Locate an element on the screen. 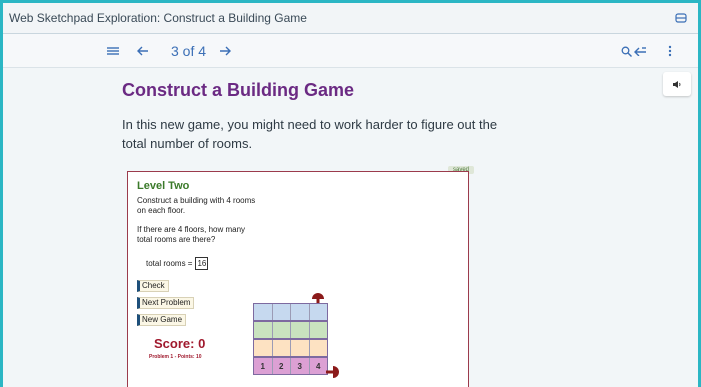 The width and height of the screenshot is (701, 387). next-problem-button: Next Problem is located at coordinates (166, 303).